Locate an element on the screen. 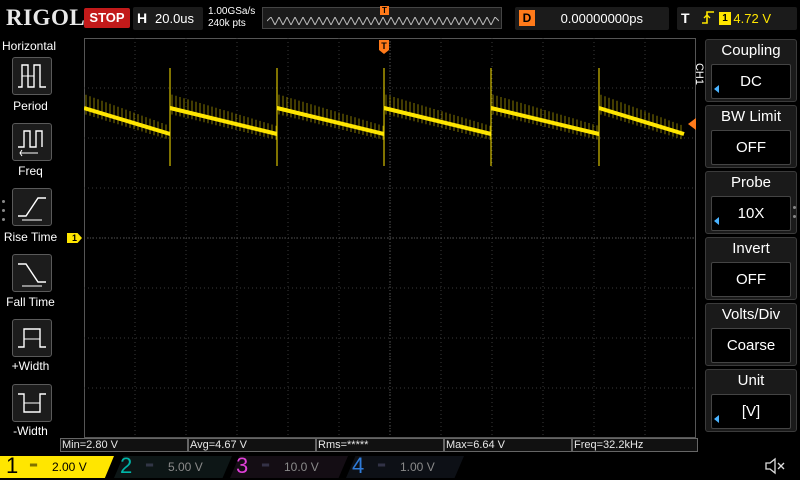 The image size is (800, 480). measurement-max: Max=6.64 V is located at coordinates (508, 445).